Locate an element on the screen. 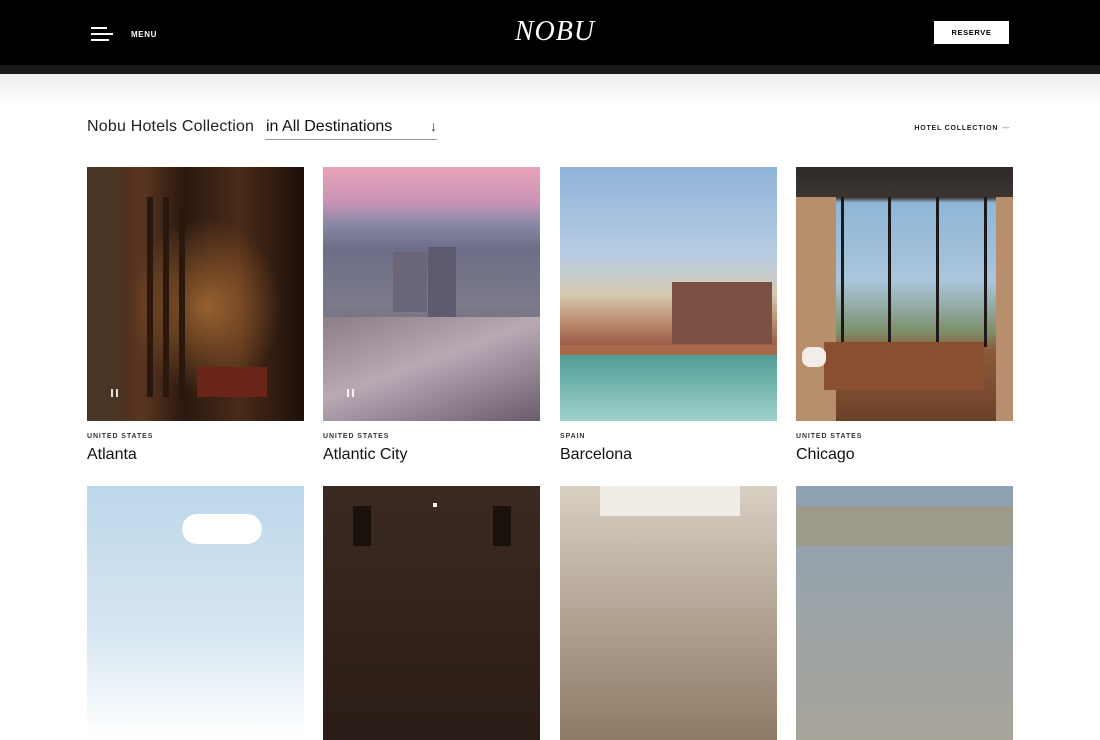  arrow-right-icon: — is located at coordinates (1006, 128).